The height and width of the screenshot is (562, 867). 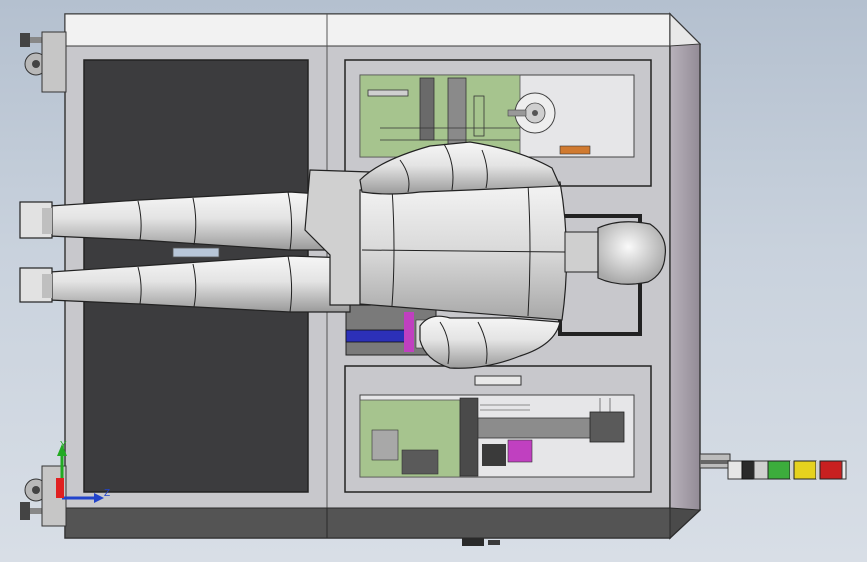 I want to click on lower-window, so click(x=498, y=429).